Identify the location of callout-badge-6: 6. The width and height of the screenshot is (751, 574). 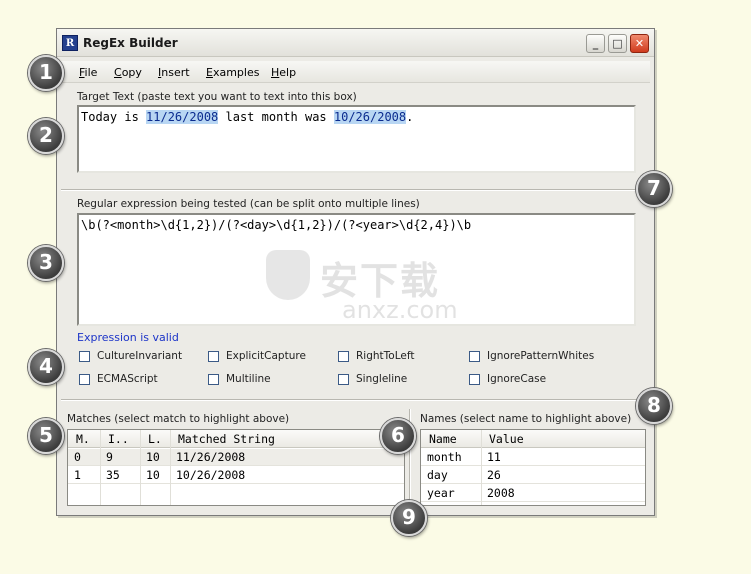
(398, 436).